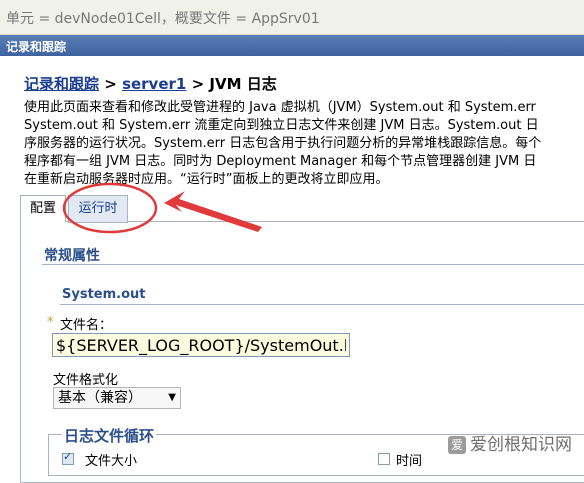 The image size is (584, 483). What do you see at coordinates (162, 208) in the screenshot?
I see `annotation-overlay` at bounding box center [162, 208].